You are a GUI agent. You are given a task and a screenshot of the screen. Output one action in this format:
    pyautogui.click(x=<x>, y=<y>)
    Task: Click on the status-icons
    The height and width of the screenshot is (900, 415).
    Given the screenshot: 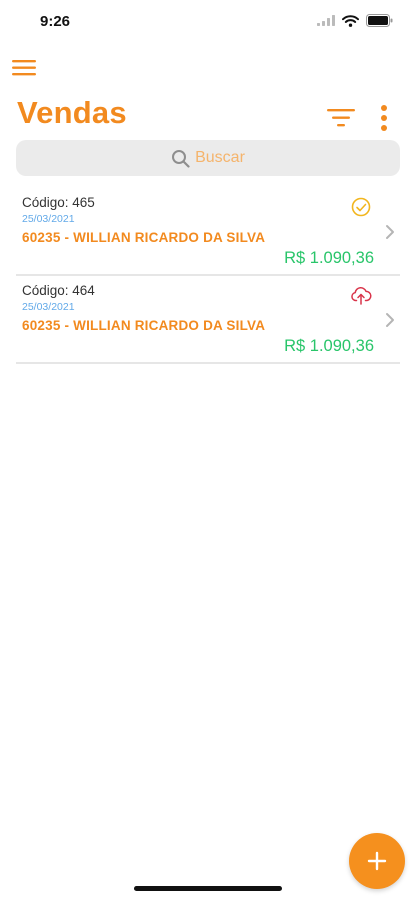 What is the action you would take?
    pyautogui.click(x=355, y=20)
    